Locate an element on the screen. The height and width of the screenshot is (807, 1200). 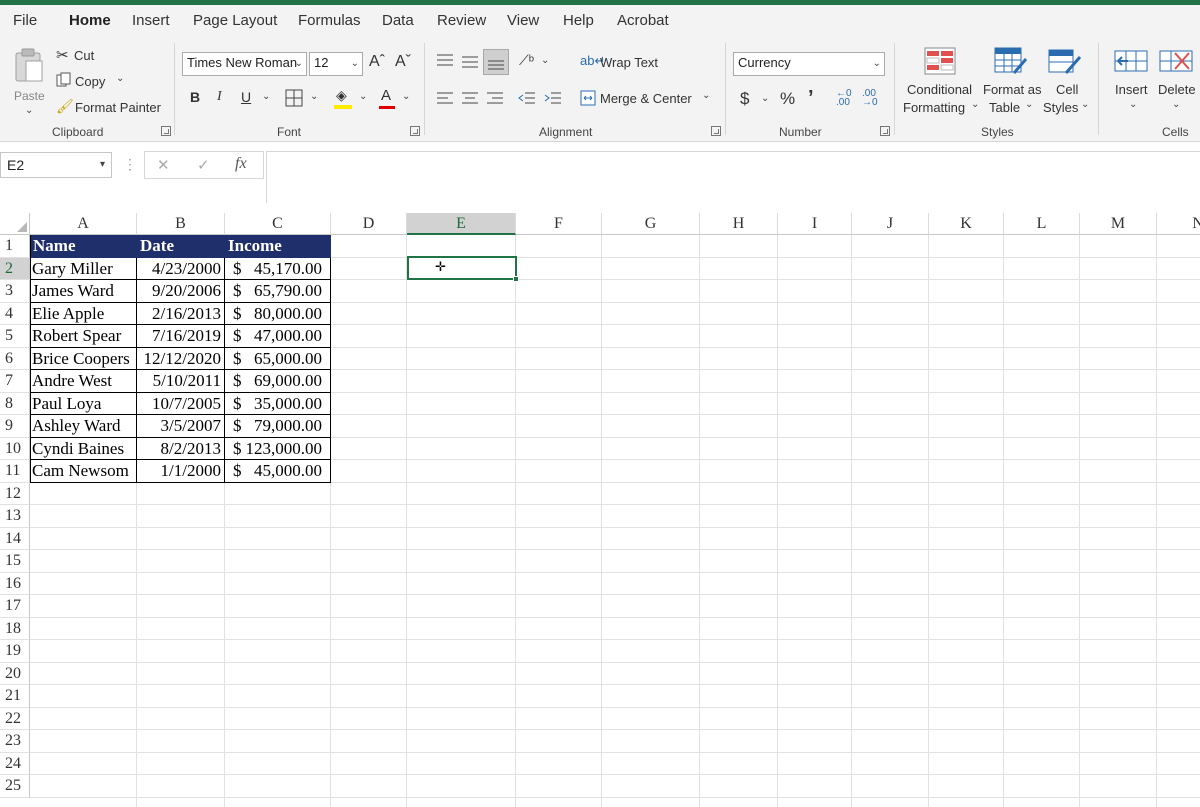
grow-font-button: Aˆ is located at coordinates (377, 62).